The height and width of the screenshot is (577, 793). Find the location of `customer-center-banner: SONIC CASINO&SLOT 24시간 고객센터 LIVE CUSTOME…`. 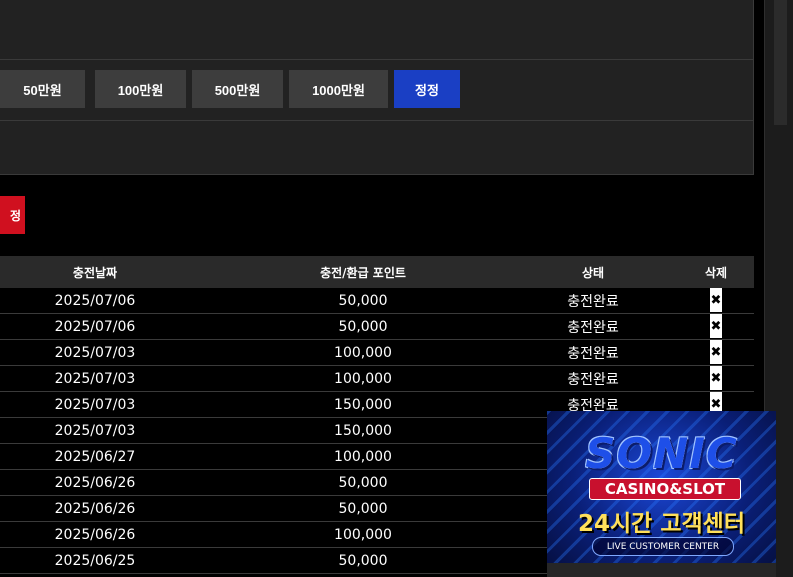

customer-center-banner: SONIC CASINO&SLOT 24시간 고객센터 LIVE CUSTOME… is located at coordinates (661, 494).